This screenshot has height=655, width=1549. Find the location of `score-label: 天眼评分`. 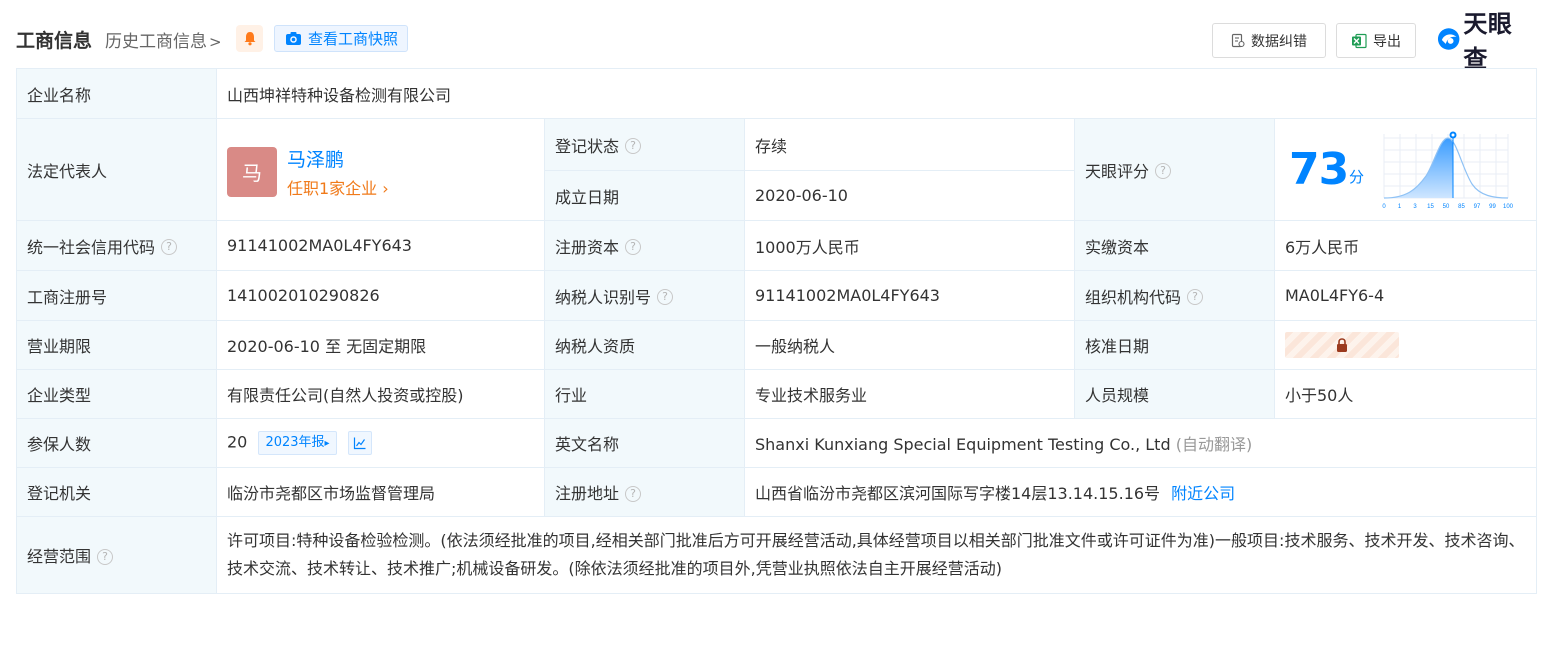

score-label: 天眼评分 is located at coordinates (1117, 171).